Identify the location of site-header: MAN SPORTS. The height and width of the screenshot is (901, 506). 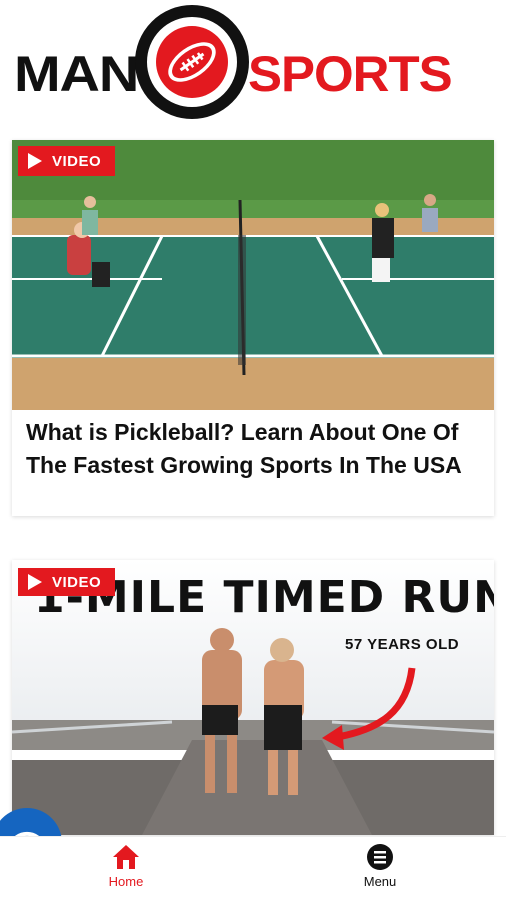
(253, 64).